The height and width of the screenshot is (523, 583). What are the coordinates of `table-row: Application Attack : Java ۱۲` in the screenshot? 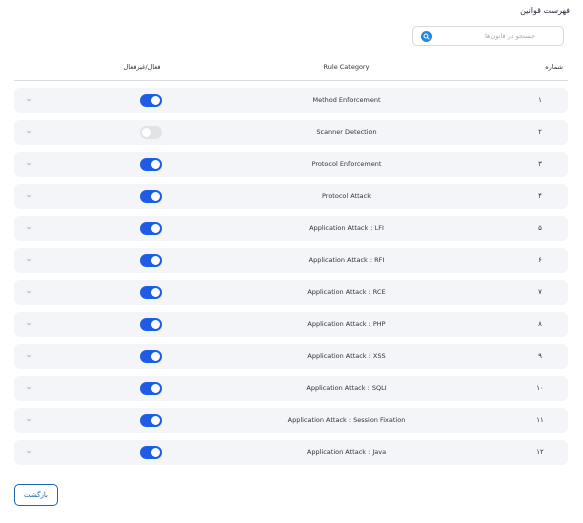 It's located at (291, 452).